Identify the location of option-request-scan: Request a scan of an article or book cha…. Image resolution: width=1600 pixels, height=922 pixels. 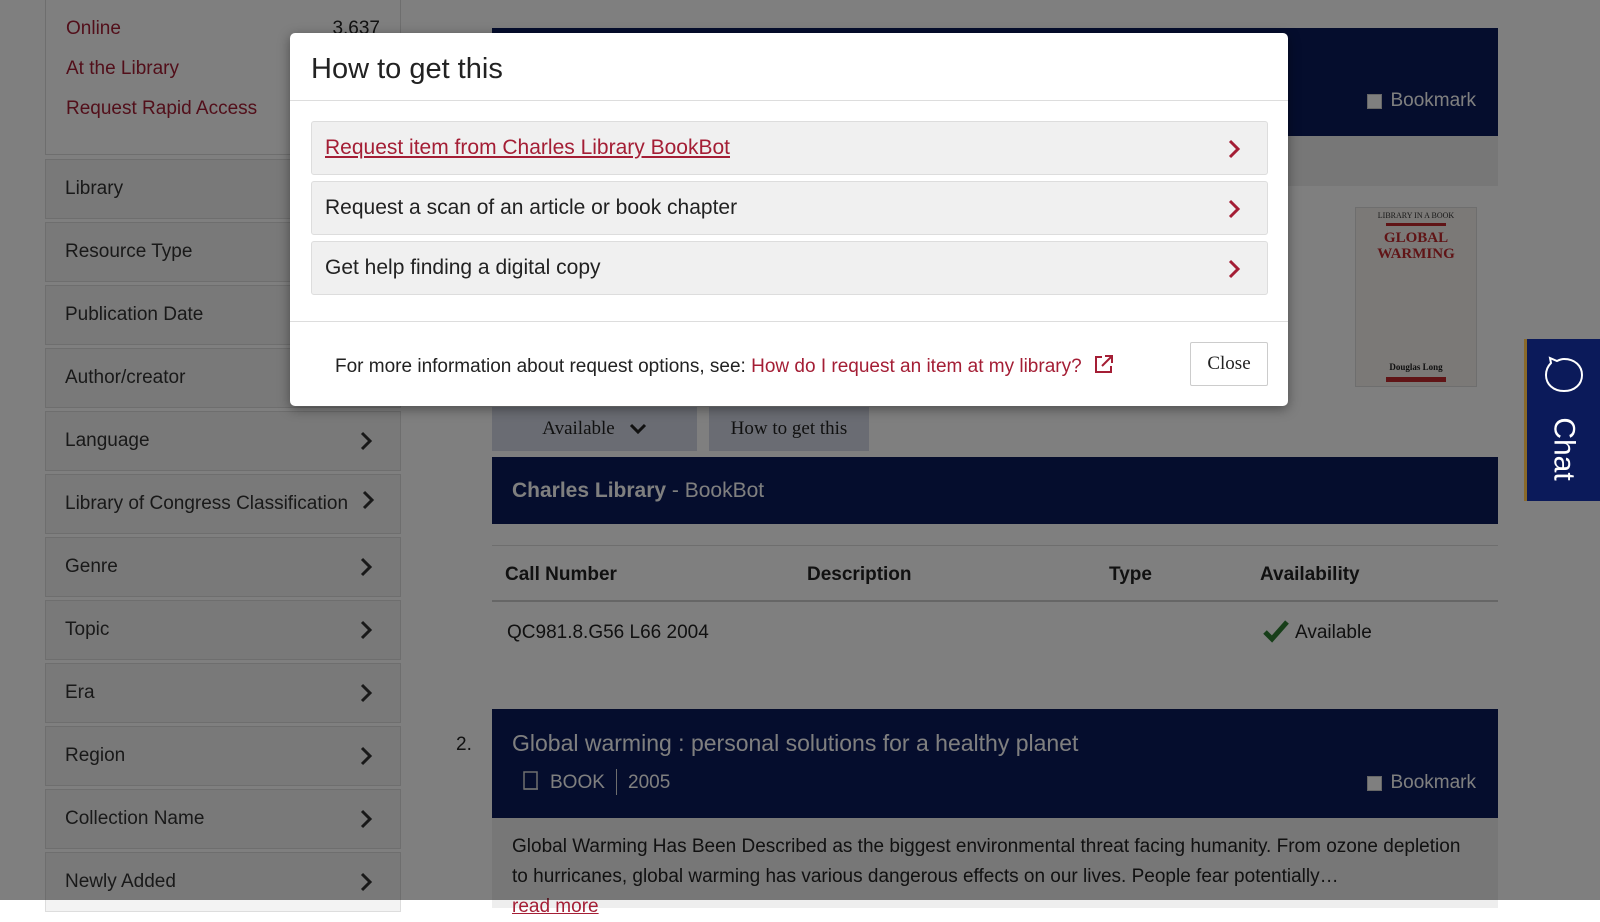
(789, 208).